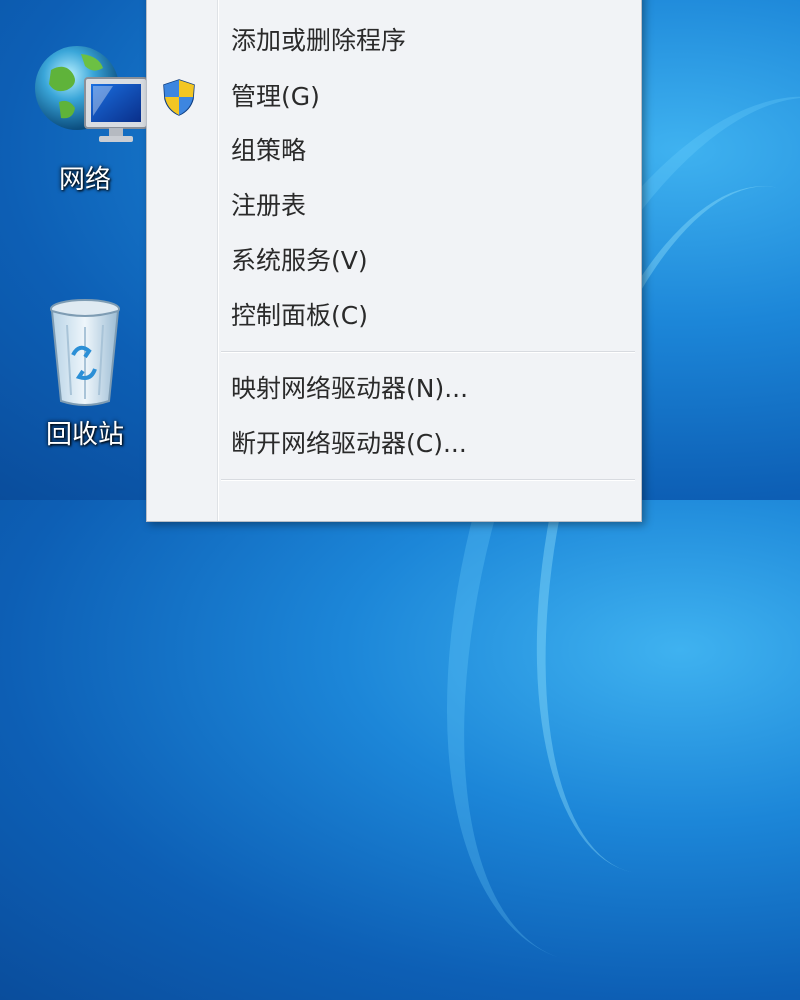 Image resolution: width=800 pixels, height=1000 pixels. I want to click on menu-item-registry: 注册表, so click(394, 204).